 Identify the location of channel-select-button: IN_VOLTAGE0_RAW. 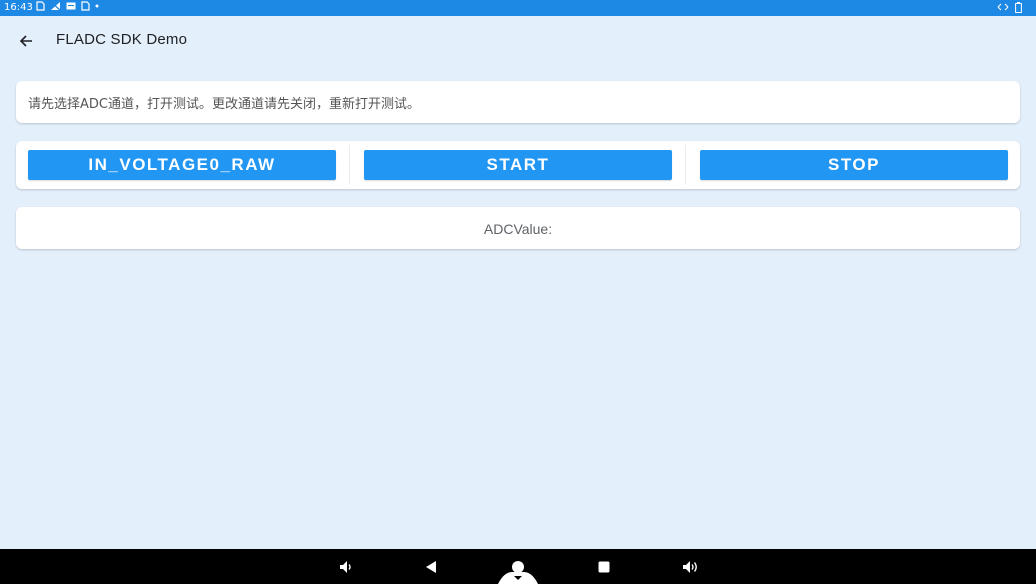
(182, 165).